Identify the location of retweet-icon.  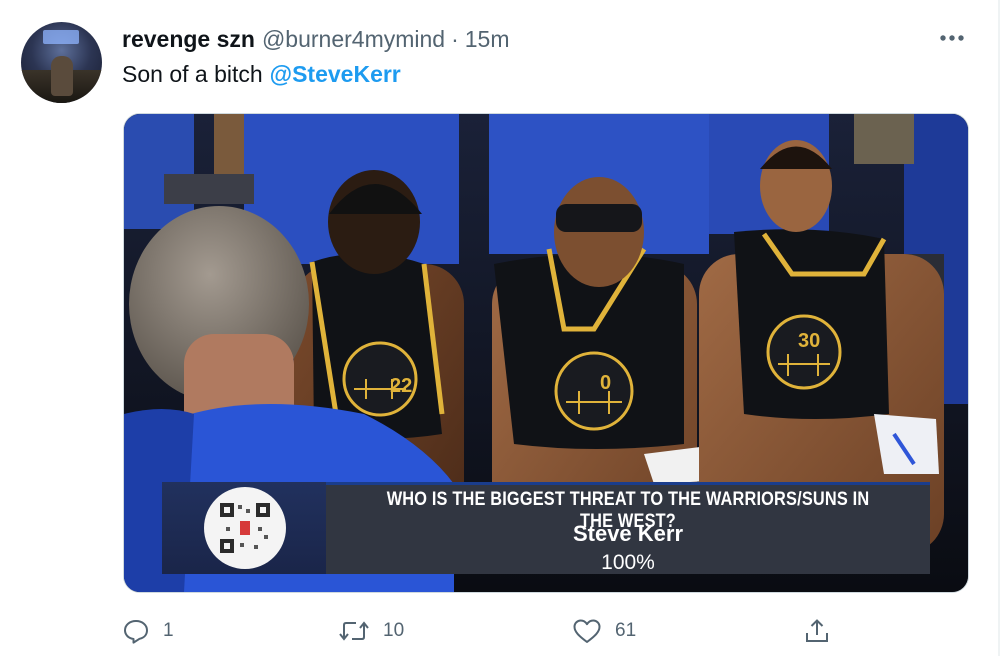
(354, 631).